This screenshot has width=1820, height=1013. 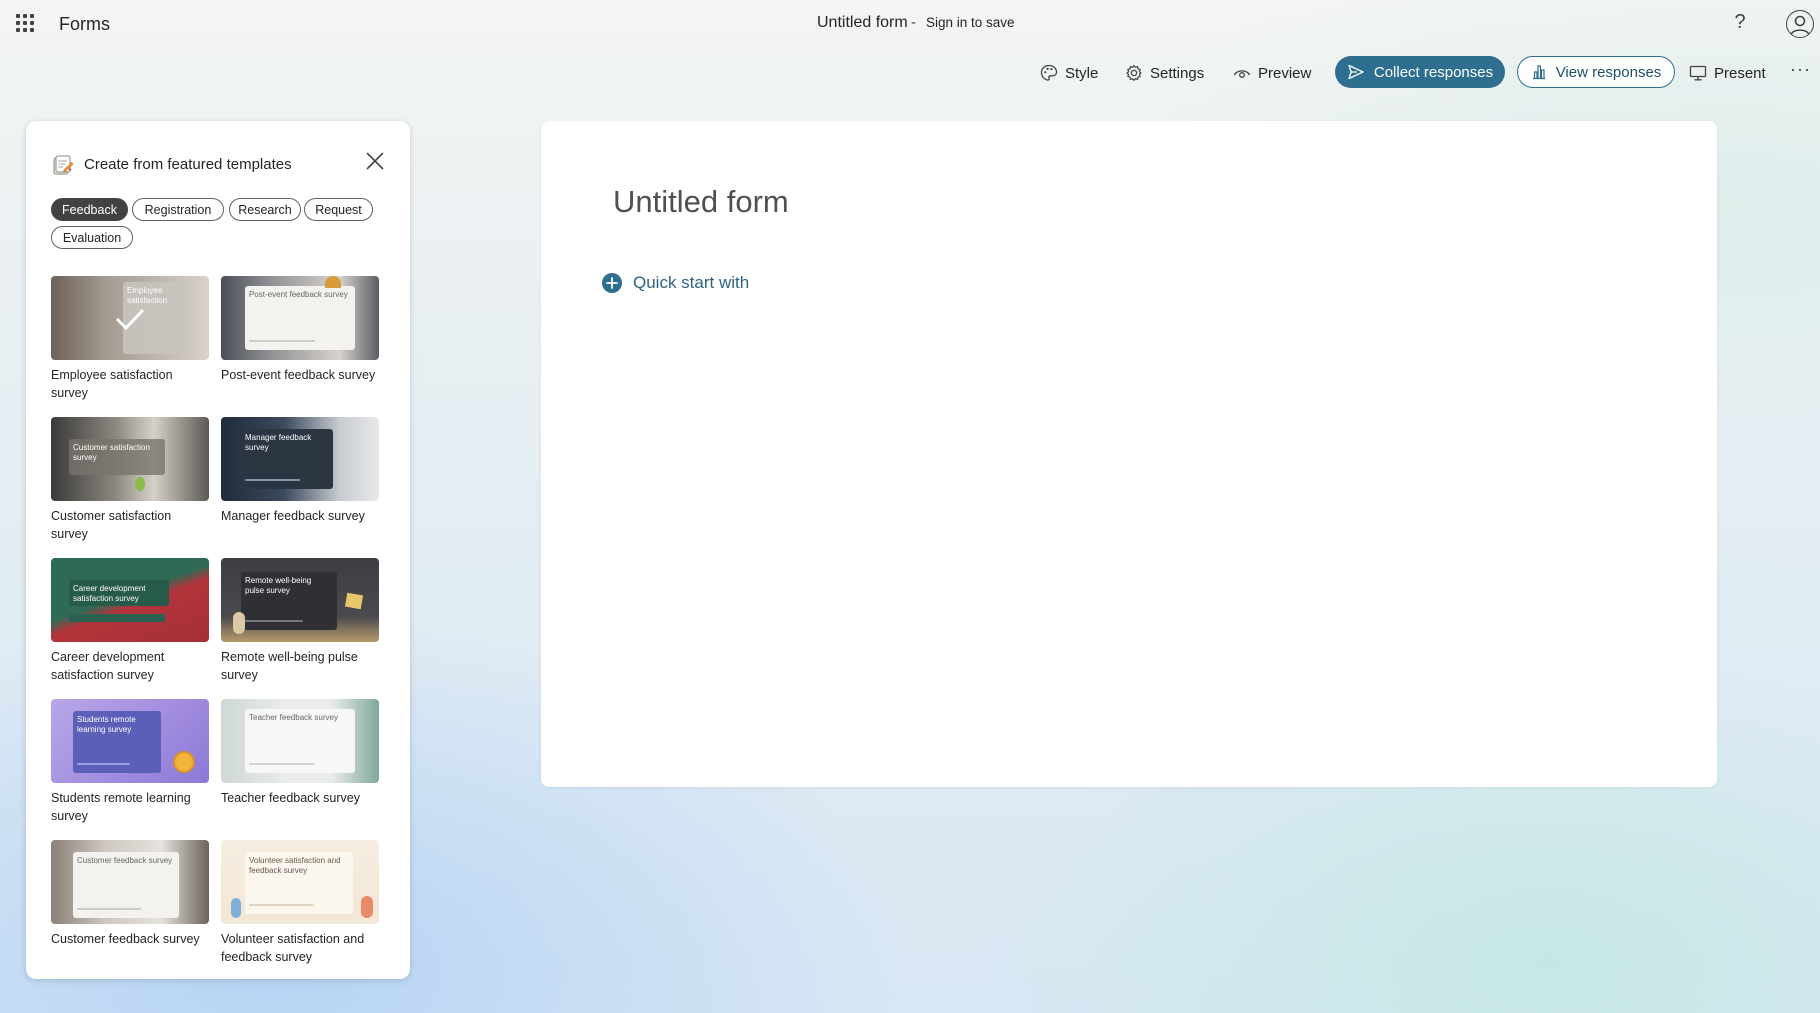 What do you see at coordinates (188, 164) in the screenshot?
I see `templates-panel-title: Create from featured templates` at bounding box center [188, 164].